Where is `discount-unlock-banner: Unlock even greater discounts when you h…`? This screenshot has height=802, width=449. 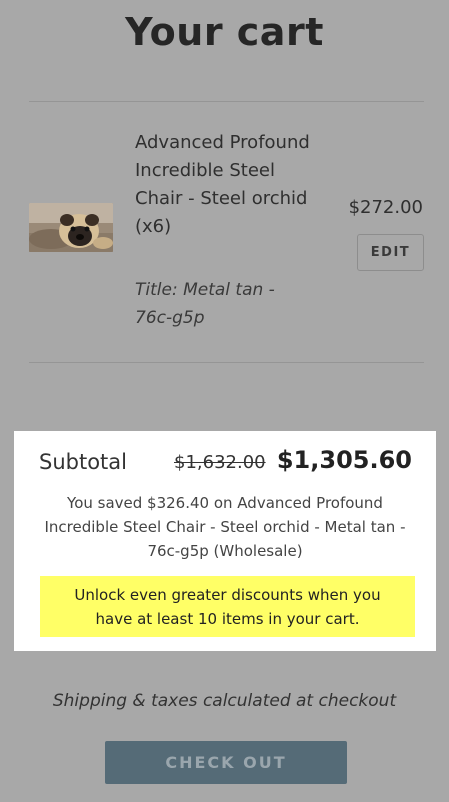 discount-unlock-banner: Unlock even greater discounts when you h… is located at coordinates (227, 606).